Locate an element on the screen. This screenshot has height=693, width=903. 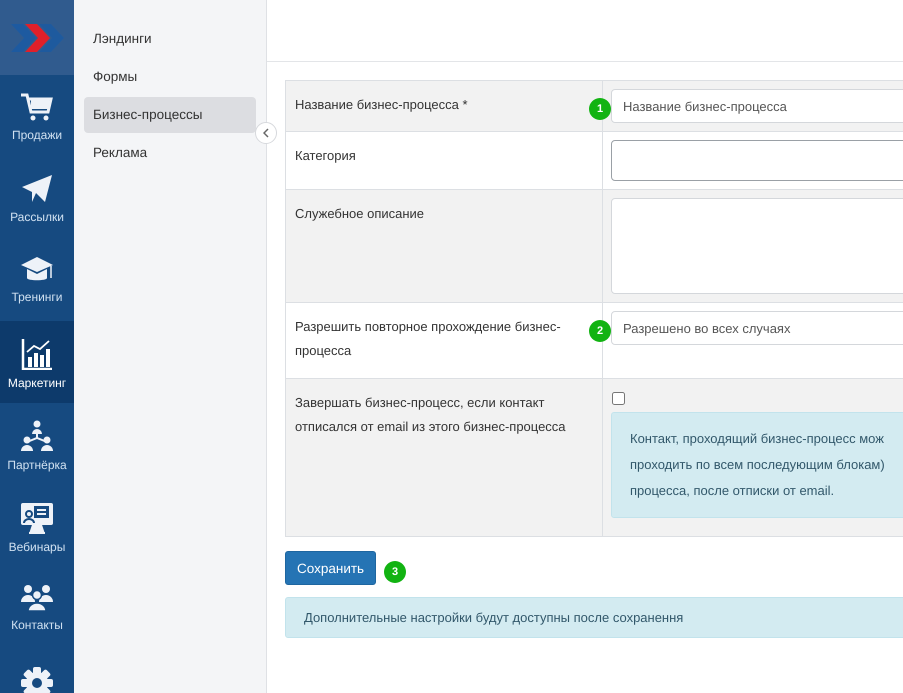
info-alert: Дополнительные настройки будут доступны после сохранення is located at coordinates (594, 617).